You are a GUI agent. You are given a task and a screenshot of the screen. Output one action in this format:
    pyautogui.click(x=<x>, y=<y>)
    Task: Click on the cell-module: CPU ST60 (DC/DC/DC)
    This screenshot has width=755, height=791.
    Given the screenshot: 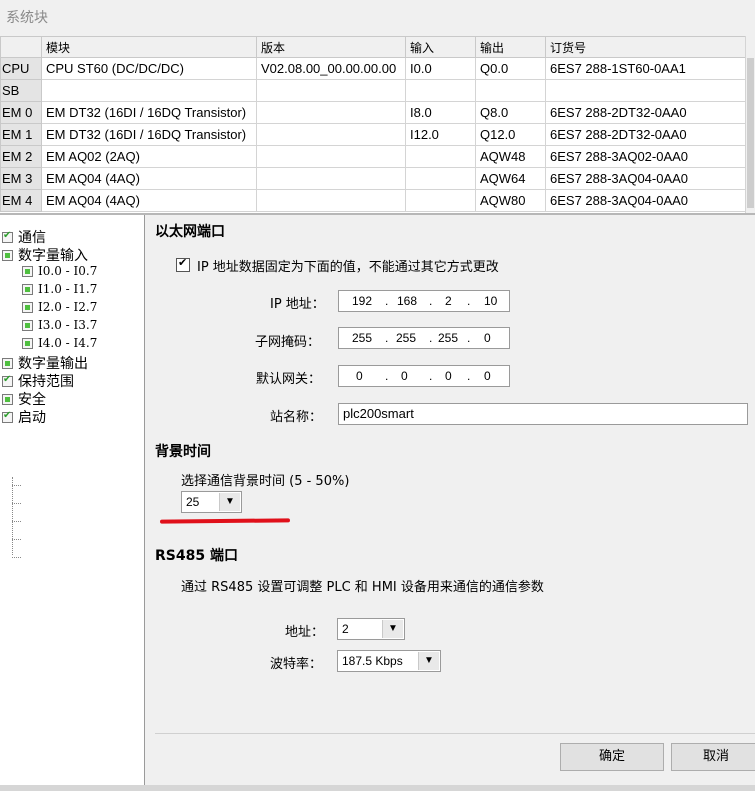 What is the action you would take?
    pyautogui.click(x=149, y=68)
    